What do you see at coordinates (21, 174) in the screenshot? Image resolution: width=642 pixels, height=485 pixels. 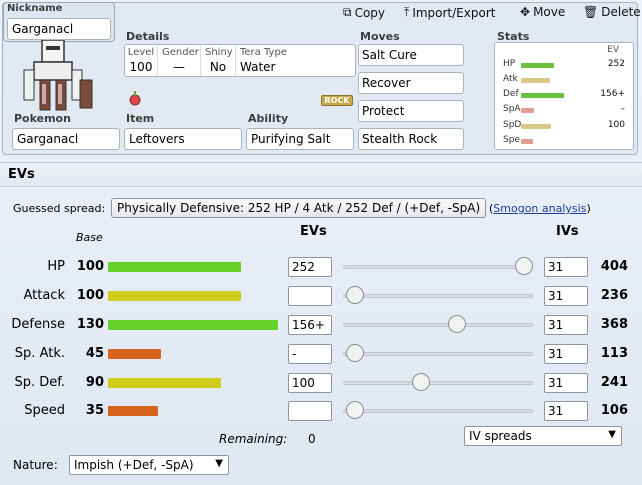 I see `evs-title: EVs` at bounding box center [21, 174].